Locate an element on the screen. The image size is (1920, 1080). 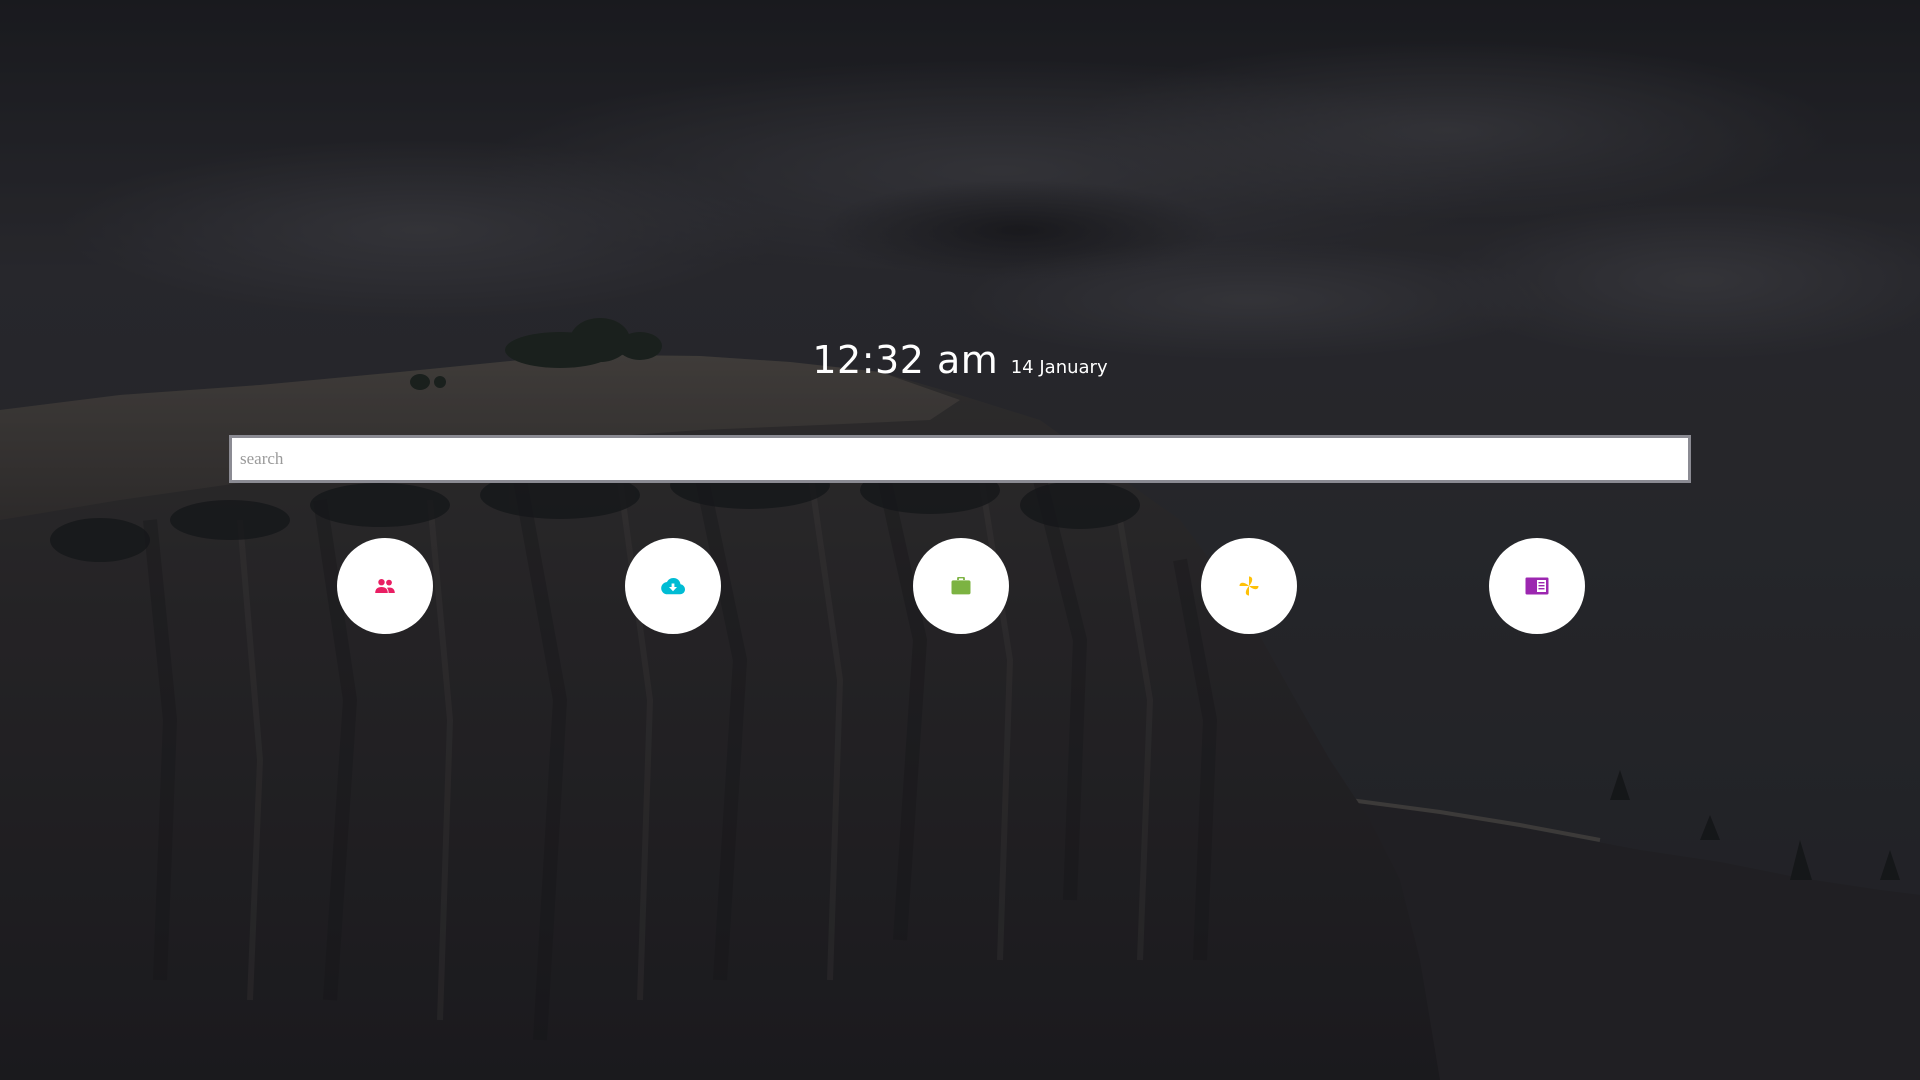
cloud-download-icon is located at coordinates (673, 586).